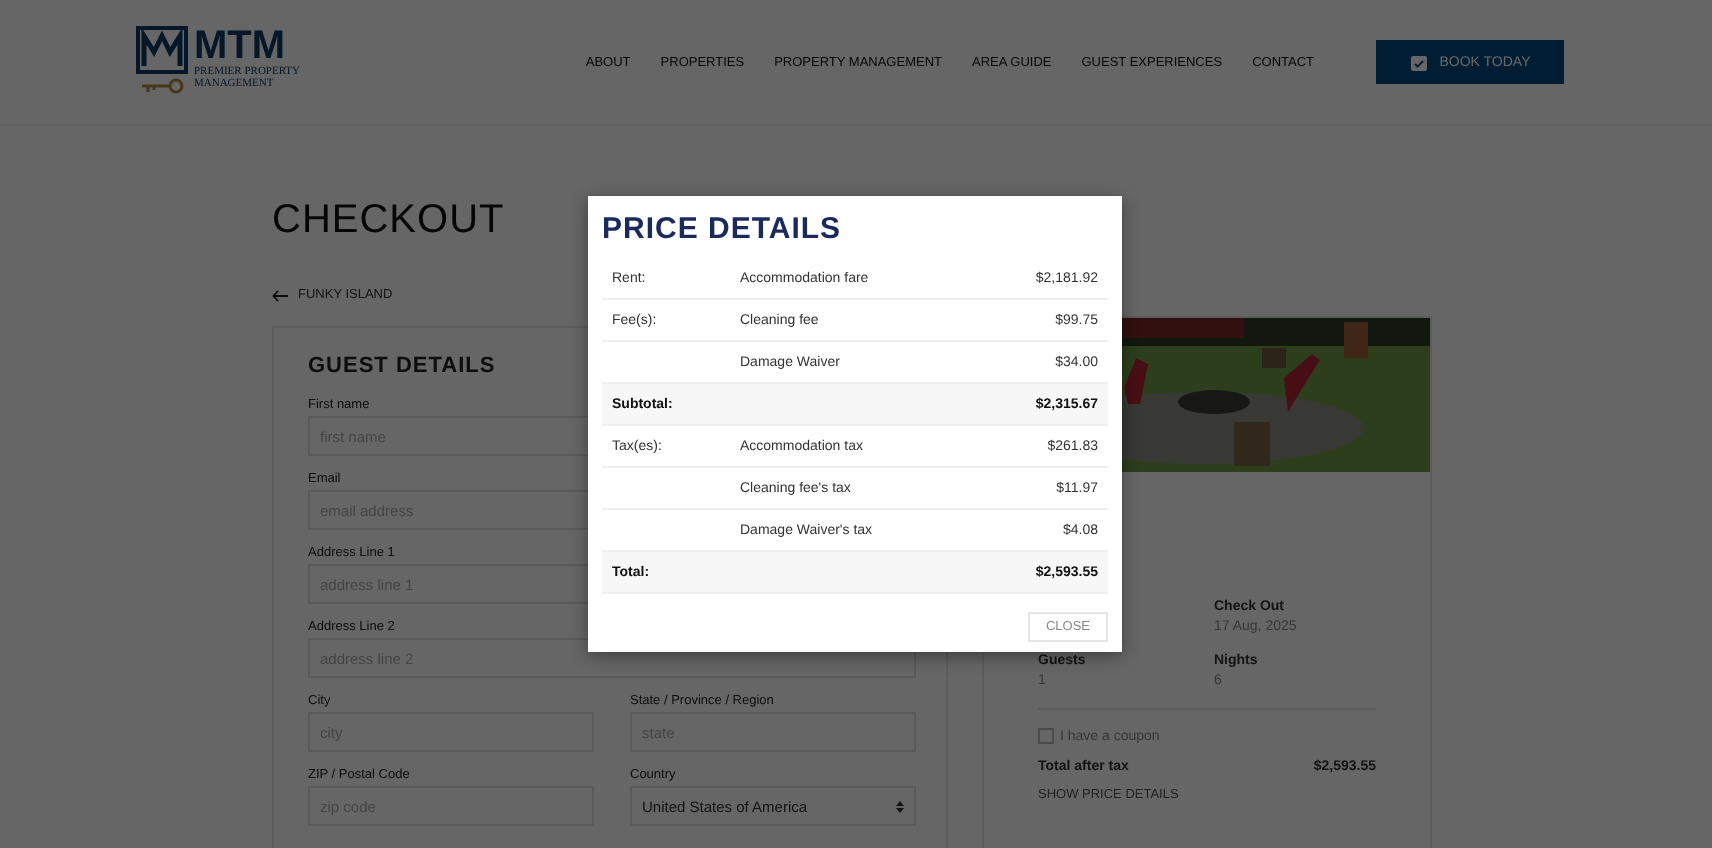  What do you see at coordinates (723, 229) in the screenshot?
I see `dialog-title: PRICE DETAILS` at bounding box center [723, 229].